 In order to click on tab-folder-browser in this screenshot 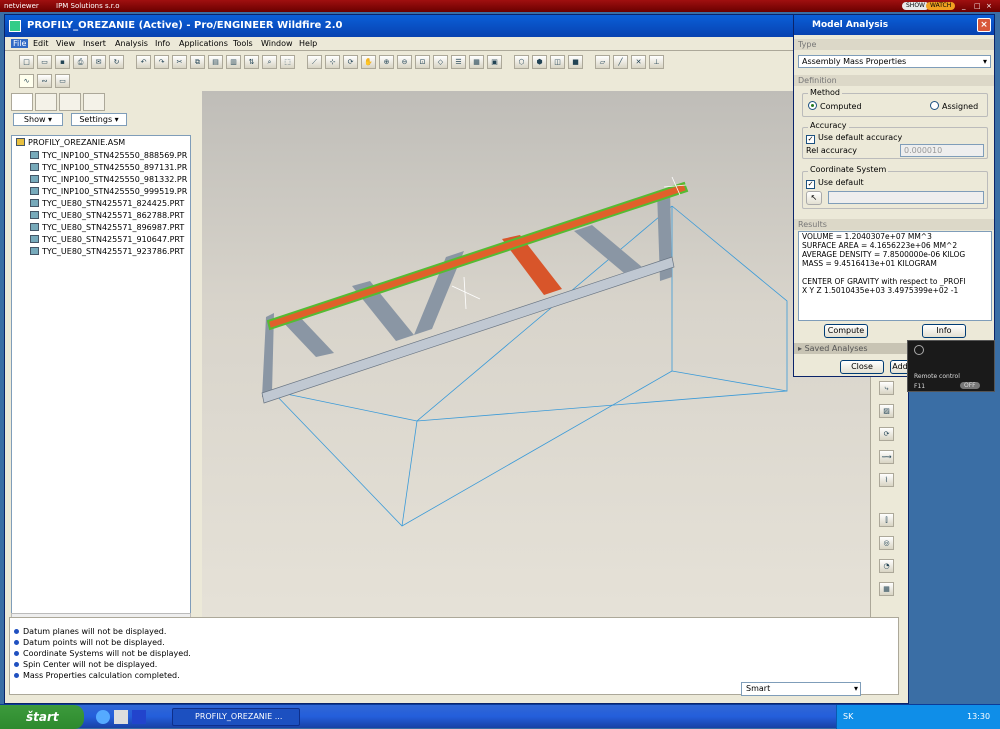, I will do `click(46, 102)`.